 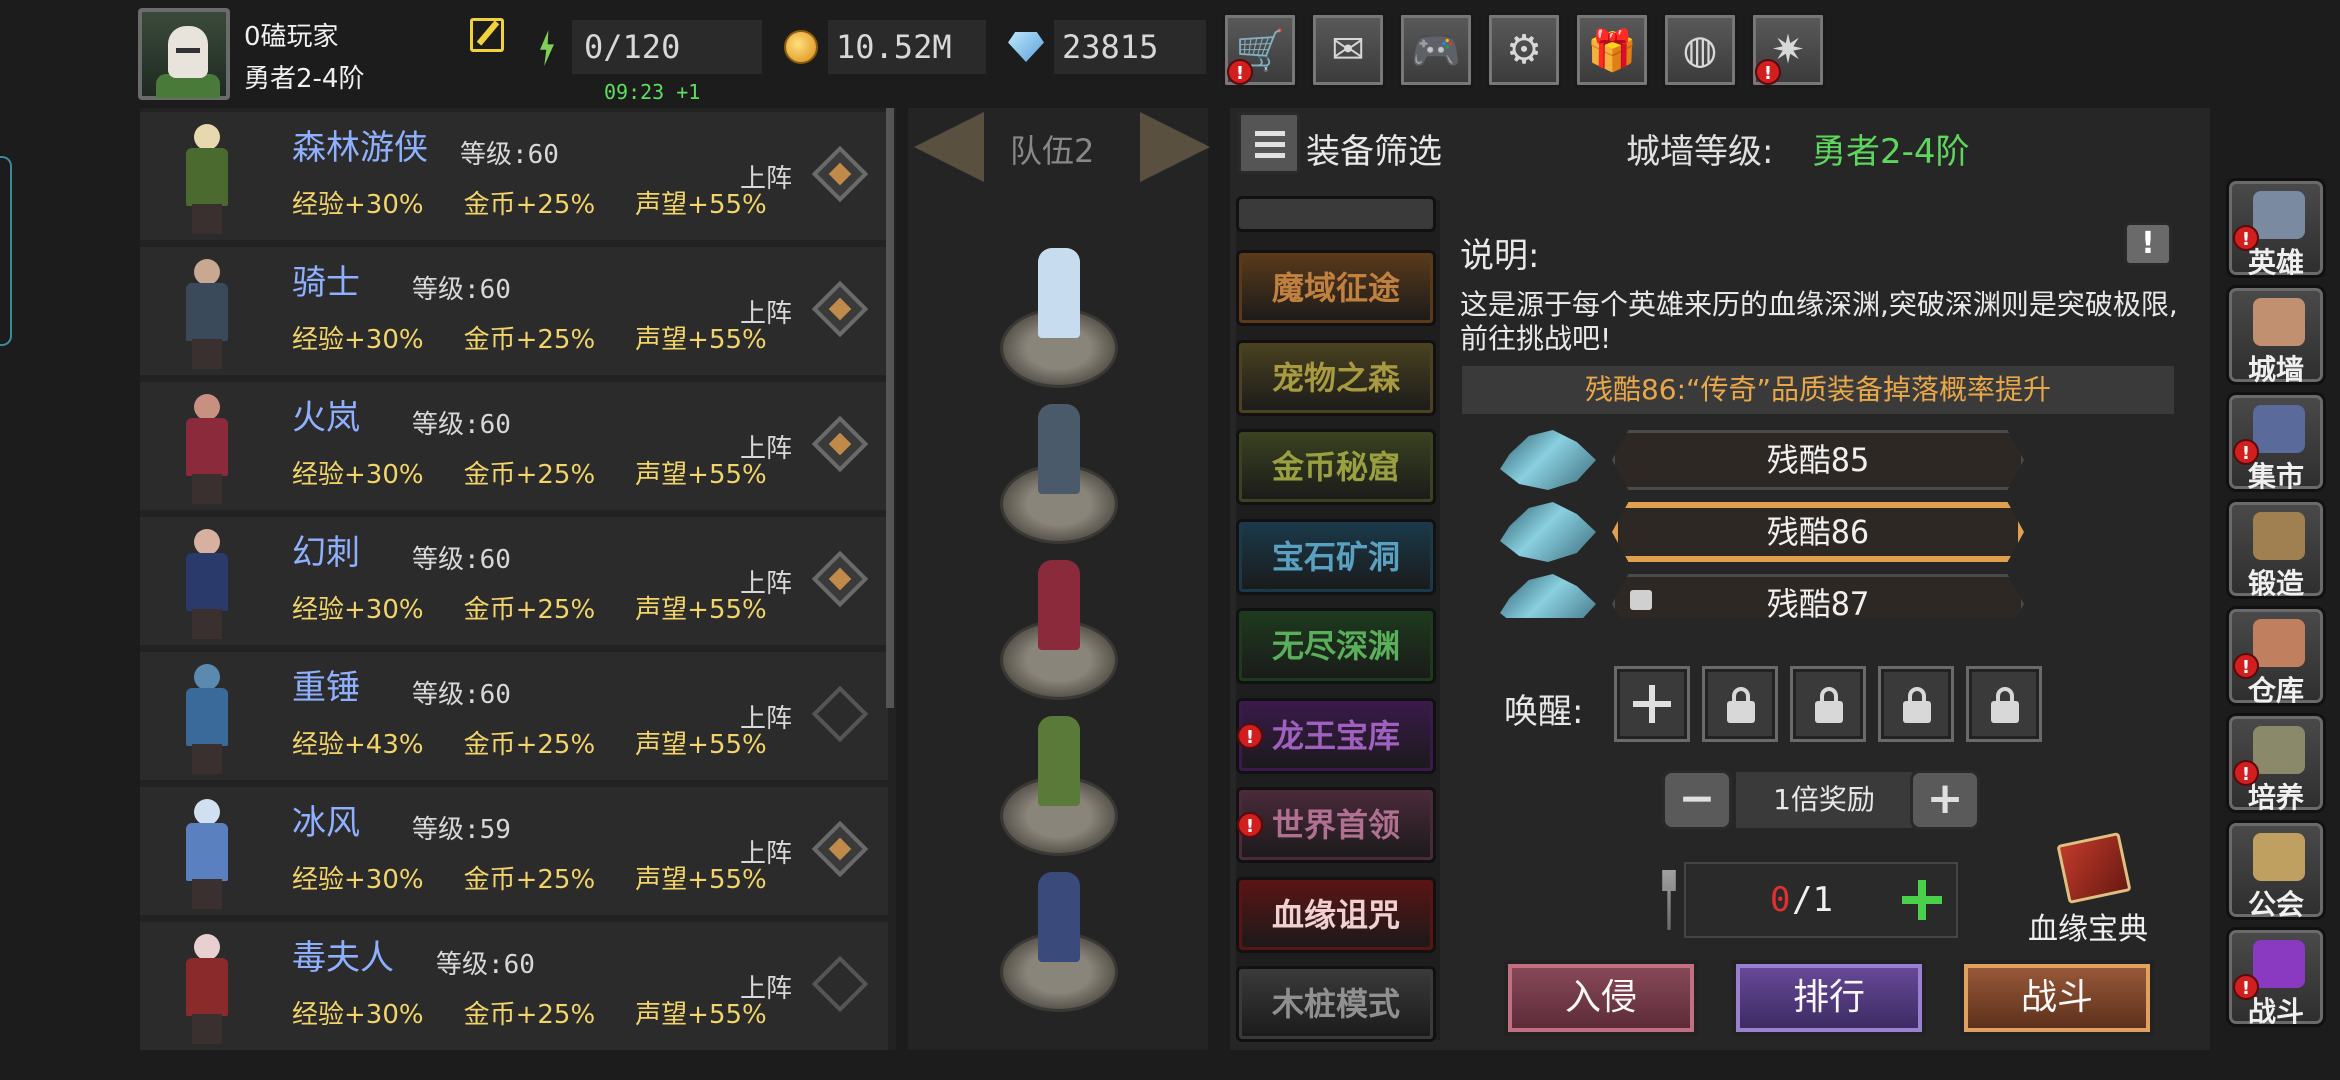 I want to click on hero-row: 森林游侠 等级:60 经验+30% 金币+25% 声望+55% 上阵, so click(x=514, y=176).